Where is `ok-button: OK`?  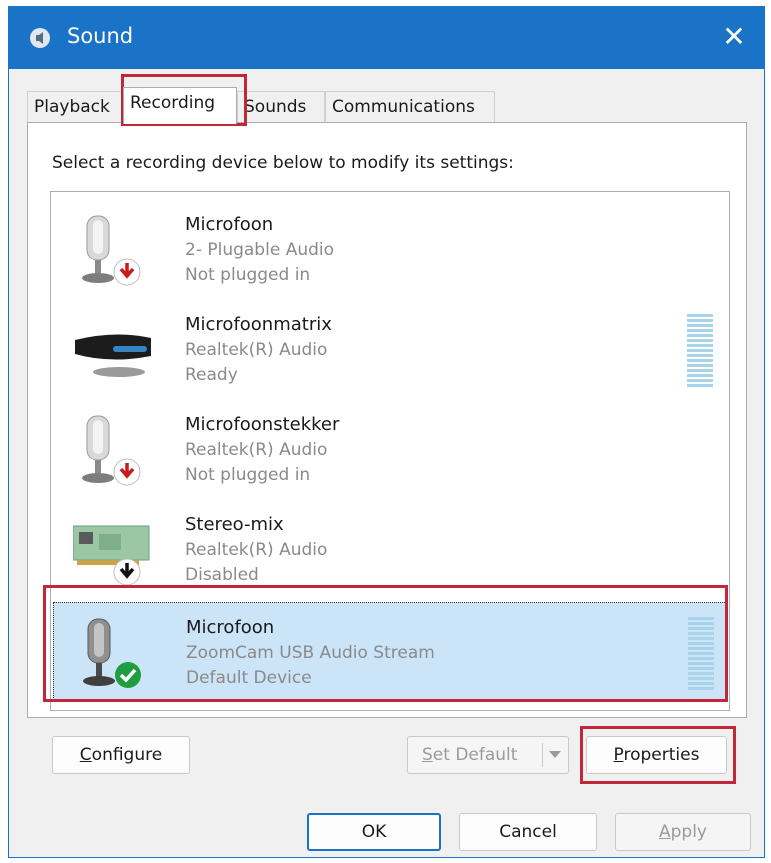
ok-button: OK is located at coordinates (374, 832).